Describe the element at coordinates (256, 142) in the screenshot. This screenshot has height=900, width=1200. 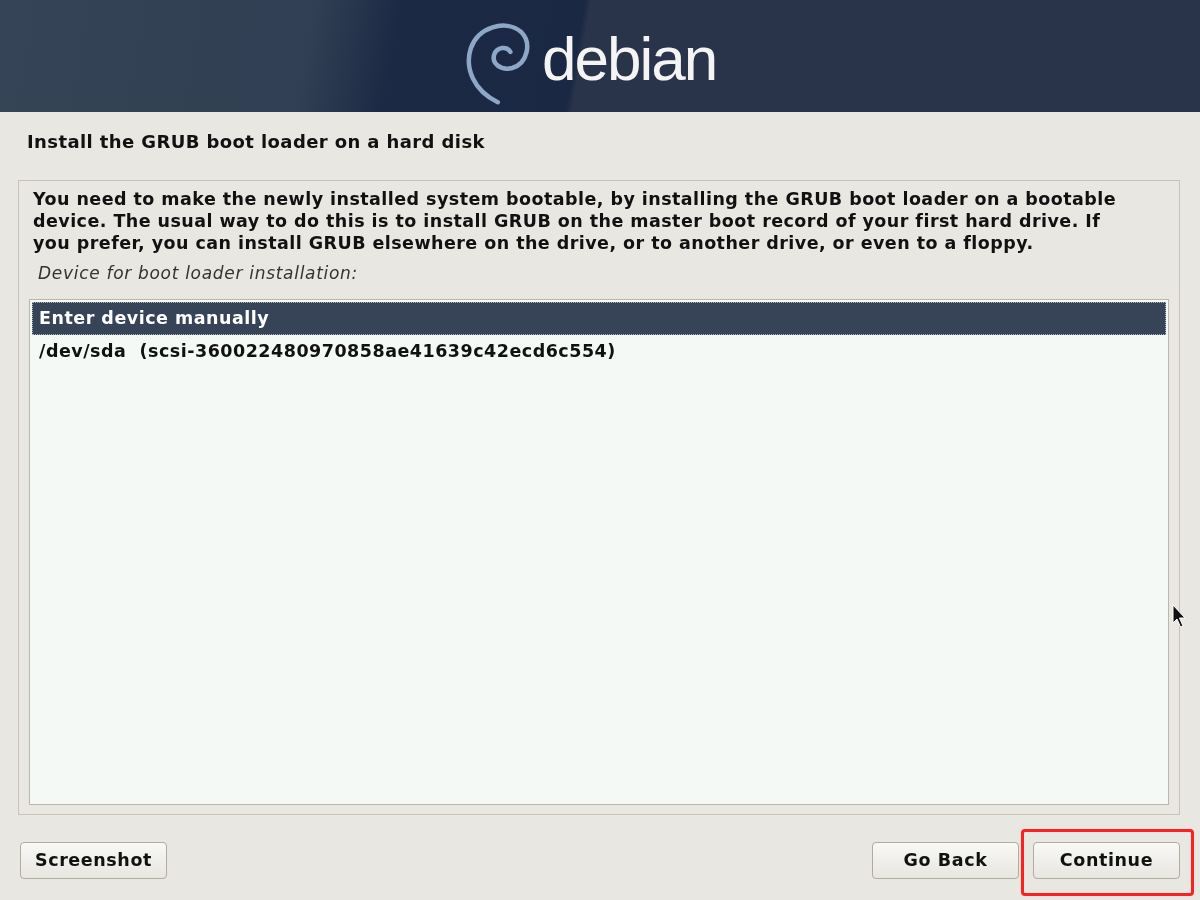
I see `page-title: Install the GRUB boot loader on a hard disk` at that location.